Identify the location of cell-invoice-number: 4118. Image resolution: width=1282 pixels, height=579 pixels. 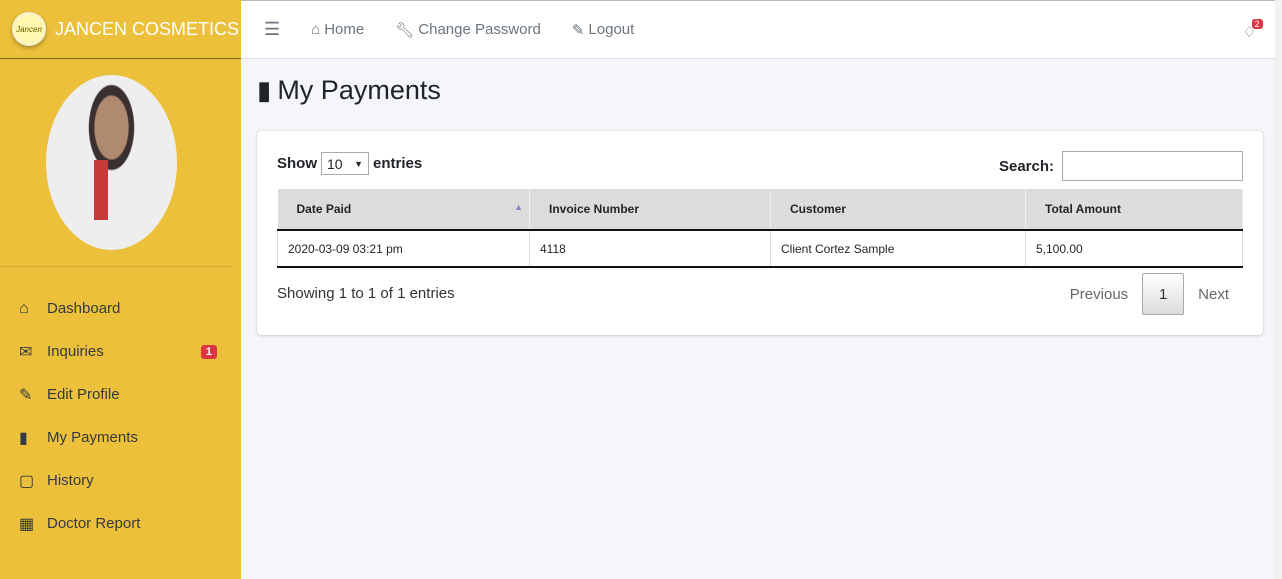
(650, 249).